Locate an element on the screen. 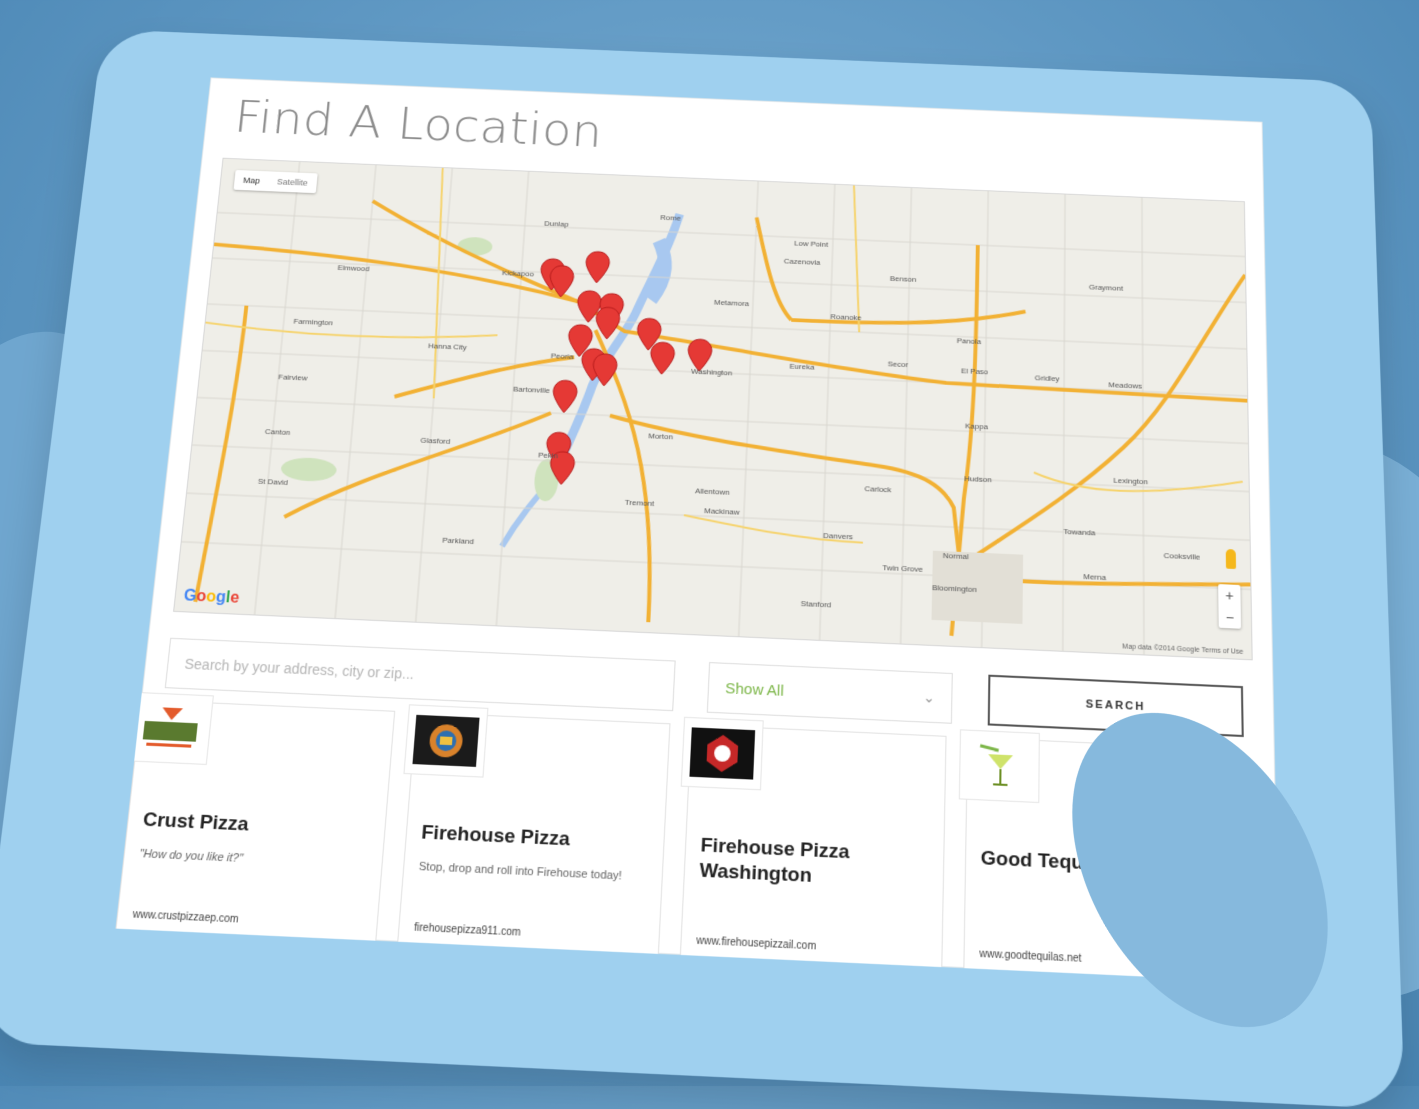 The image size is (1419, 1109). map-type-satellite: Satellite is located at coordinates (292, 182).